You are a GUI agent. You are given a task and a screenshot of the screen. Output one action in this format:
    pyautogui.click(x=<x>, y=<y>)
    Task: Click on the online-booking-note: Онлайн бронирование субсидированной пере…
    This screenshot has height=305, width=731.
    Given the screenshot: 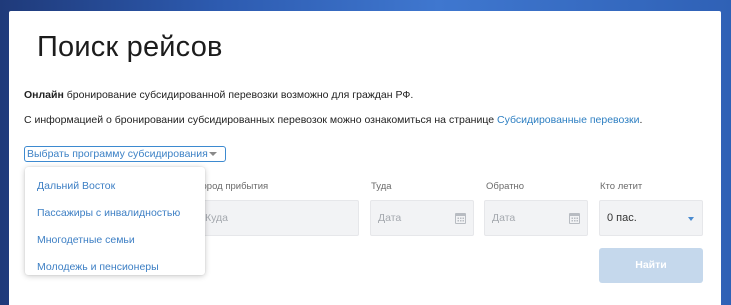 What is the action you would take?
    pyautogui.click(x=218, y=95)
    